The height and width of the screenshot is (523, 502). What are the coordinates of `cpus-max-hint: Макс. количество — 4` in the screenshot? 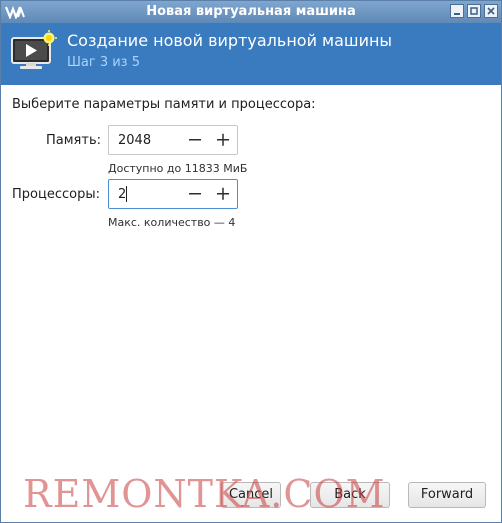 It's located at (172, 222).